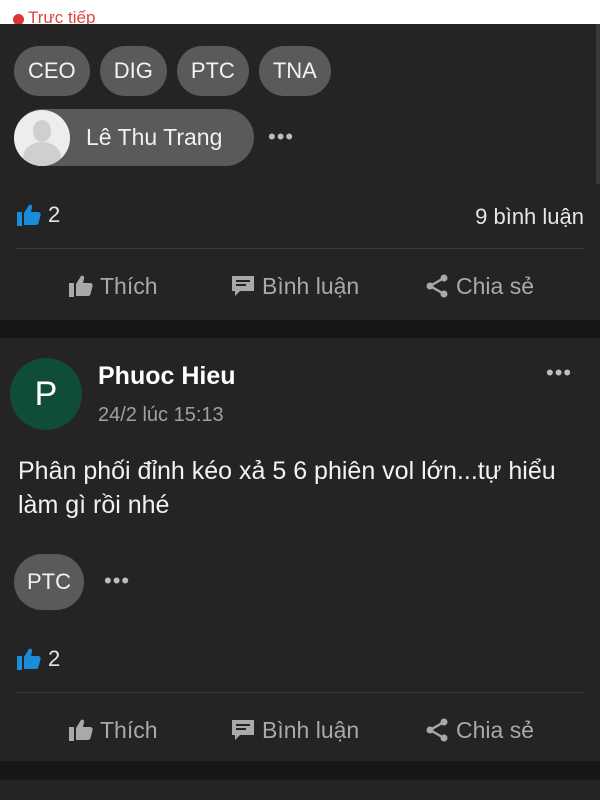 The height and width of the screenshot is (800, 600). I want to click on scrollbar, so click(598, 104).